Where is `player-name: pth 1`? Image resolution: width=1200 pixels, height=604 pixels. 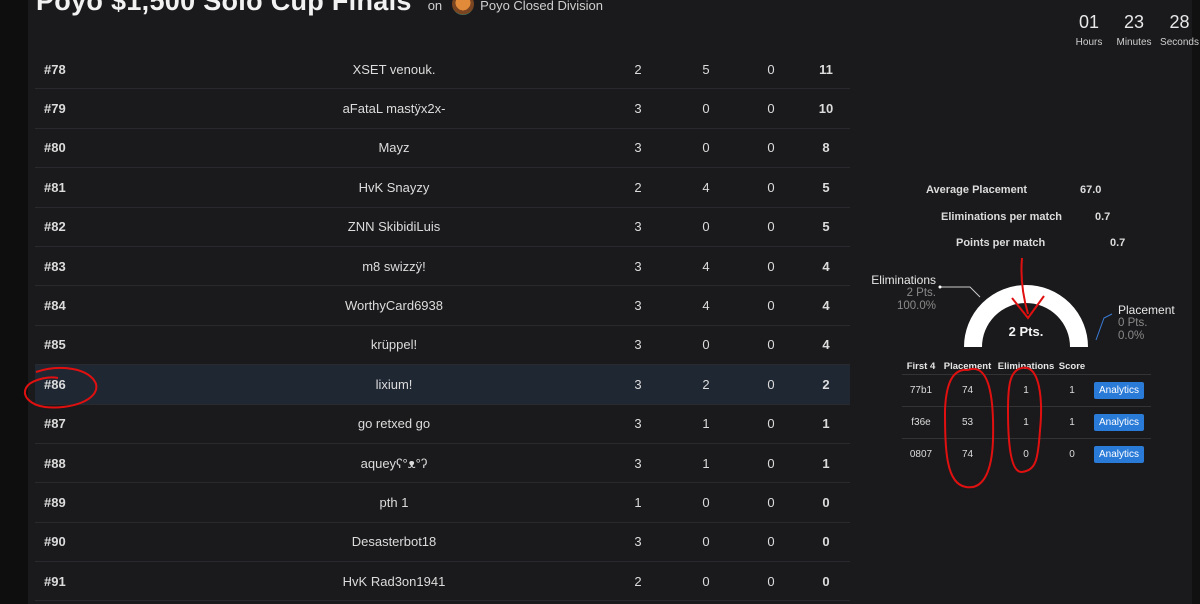 player-name: pth 1 is located at coordinates (394, 502).